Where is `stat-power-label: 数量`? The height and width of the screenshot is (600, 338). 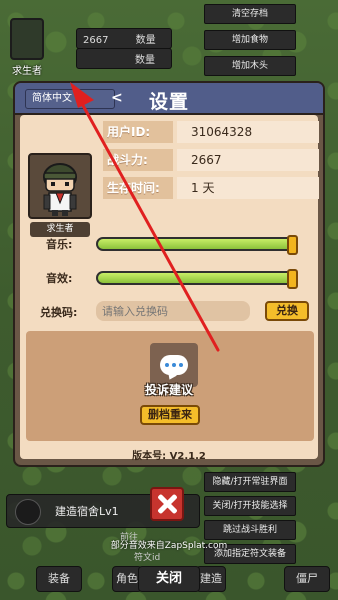 stat-power-label: 数量 is located at coordinates (145, 40).